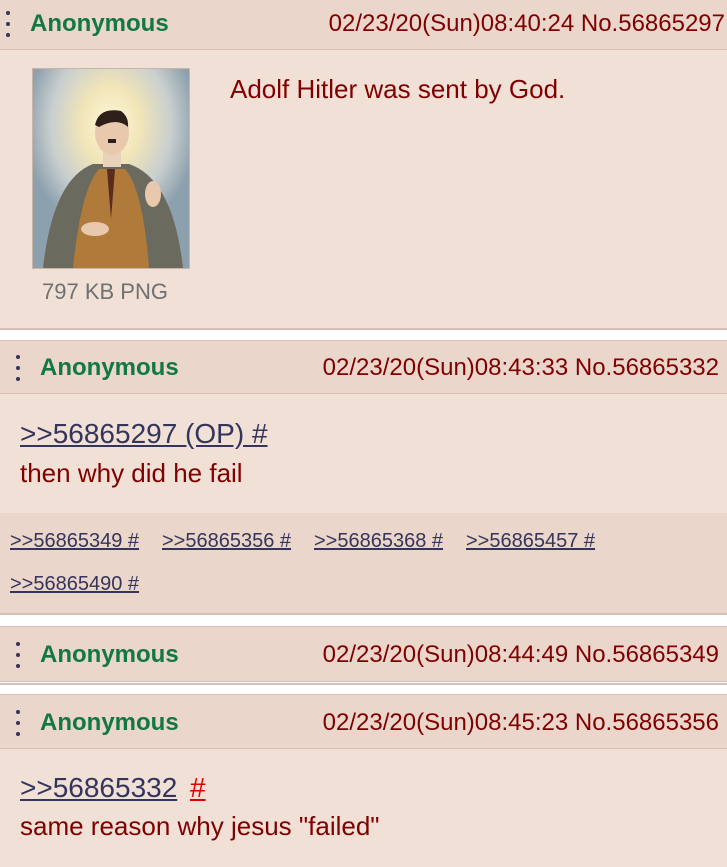 Image resolution: width=727 pixels, height=867 pixels. What do you see at coordinates (530, 541) in the screenshot?
I see `backlink: >>56865457 #` at bounding box center [530, 541].